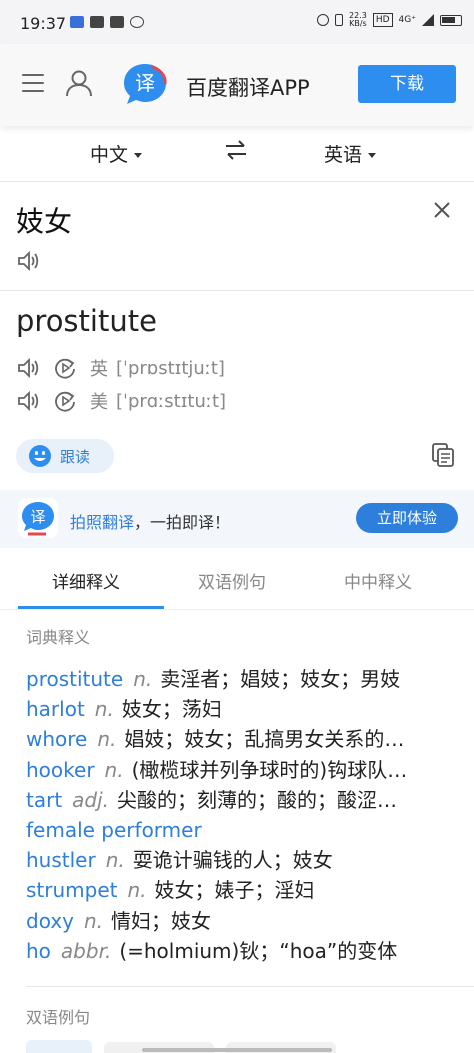  What do you see at coordinates (237, 22) in the screenshot?
I see `status-bar: 19:37 22.3 KB/s HD 4G⁺` at bounding box center [237, 22].